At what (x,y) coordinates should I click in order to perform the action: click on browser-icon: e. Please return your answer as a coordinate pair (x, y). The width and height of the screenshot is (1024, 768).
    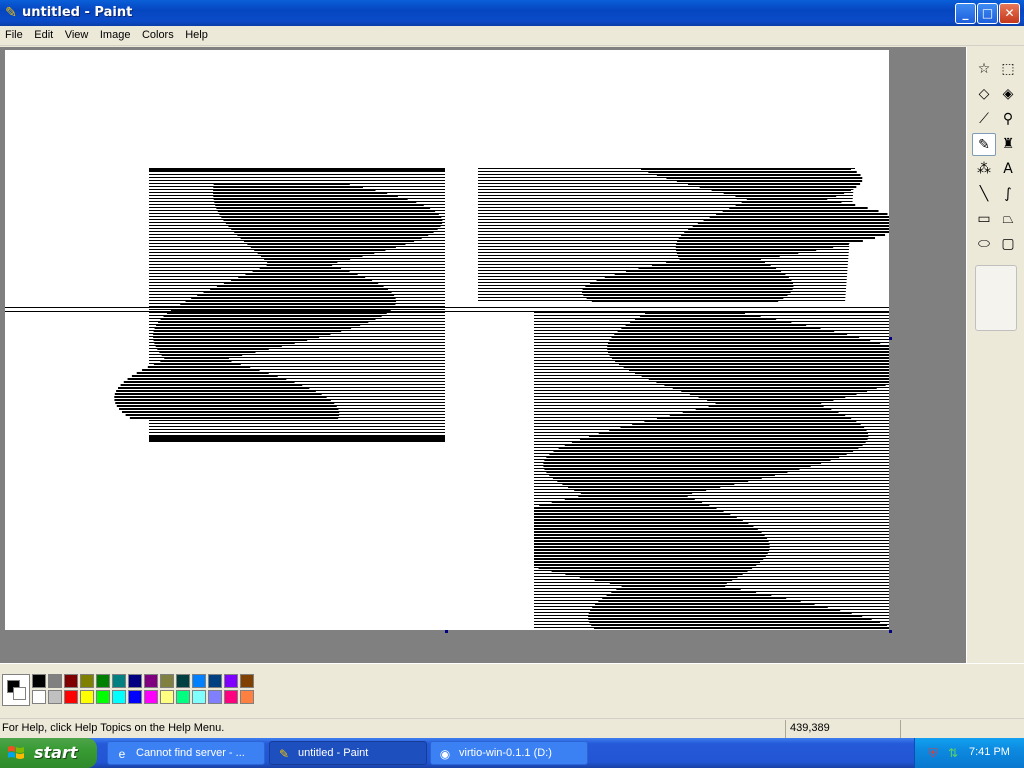
    Looking at the image, I should click on (122, 754).